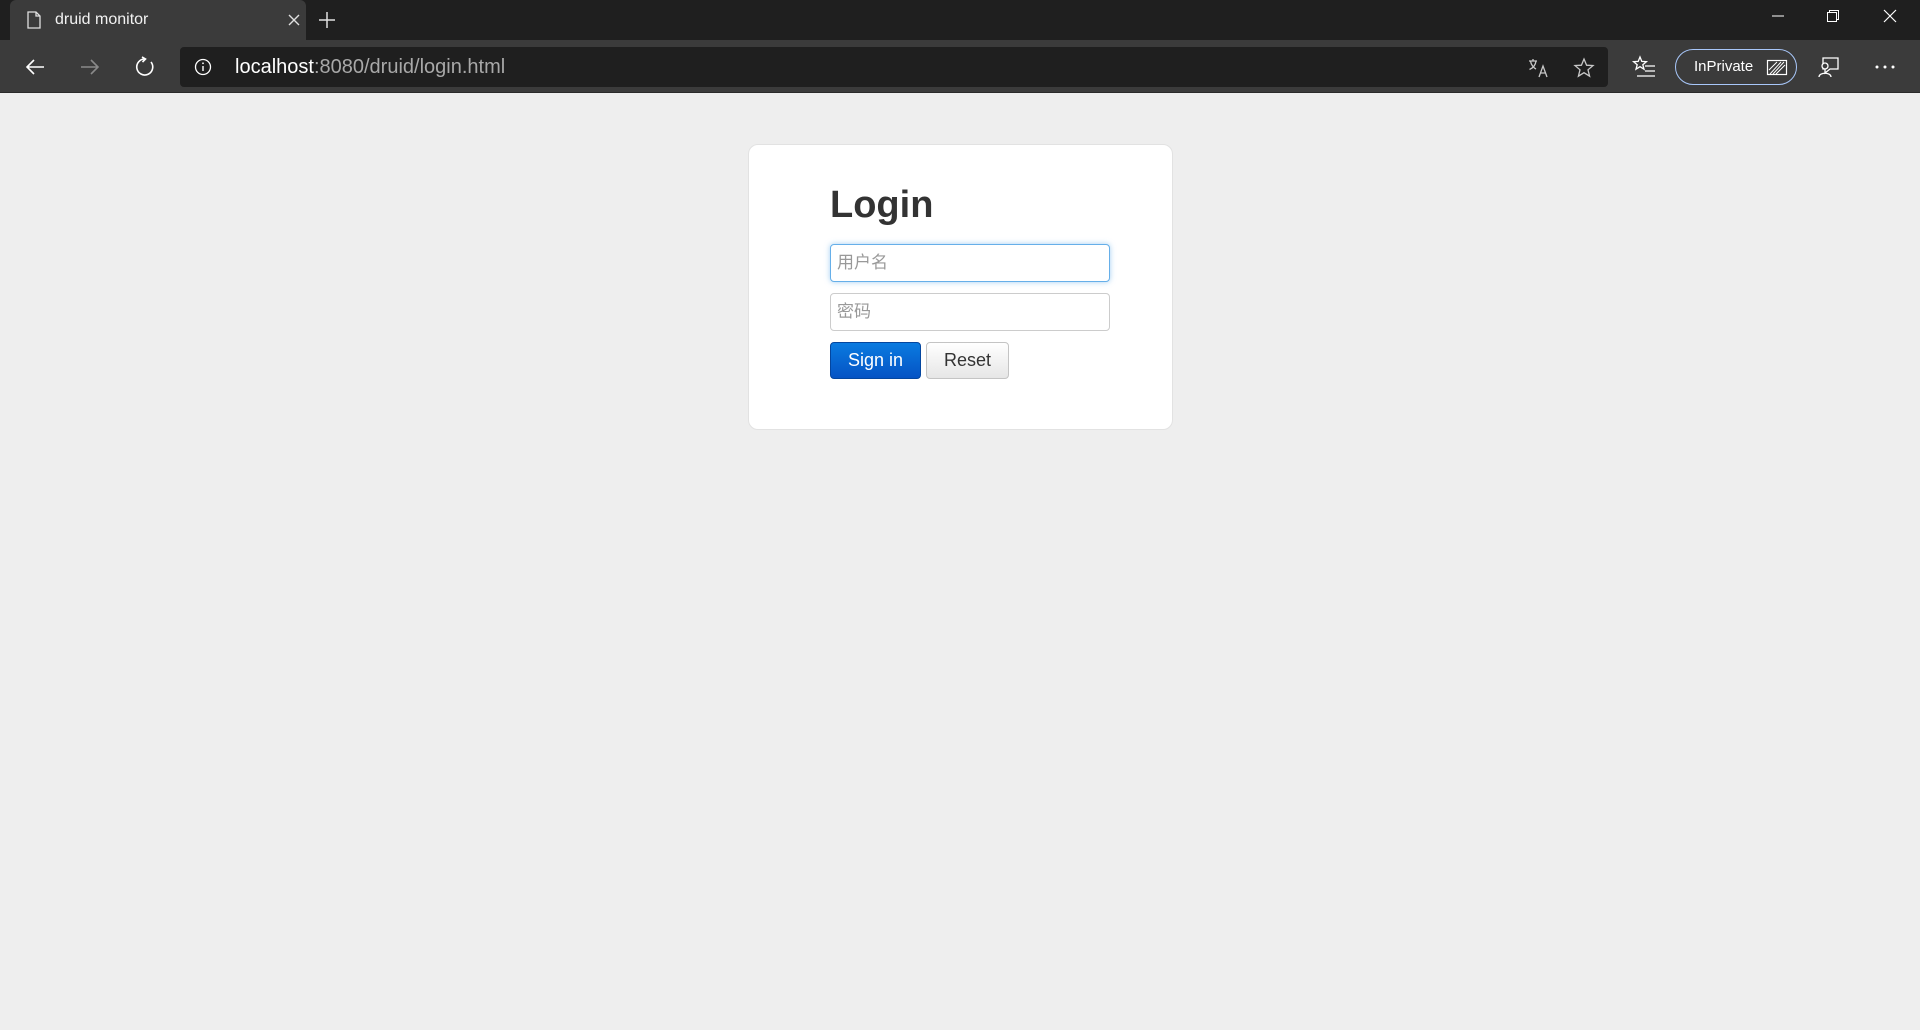 Image resolution: width=1920 pixels, height=1030 pixels. I want to click on minimize-icon, so click(1778, 16).